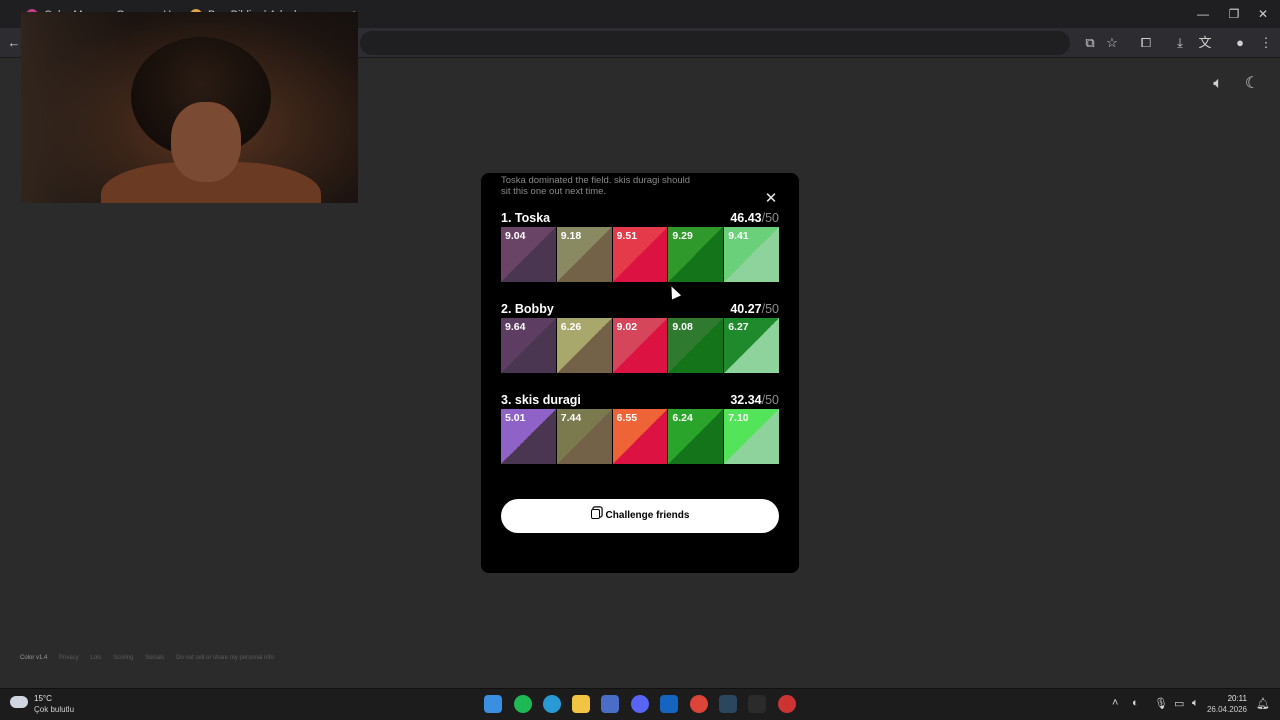  What do you see at coordinates (1205, 43) in the screenshot?
I see `translate-icon: 文` at bounding box center [1205, 43].